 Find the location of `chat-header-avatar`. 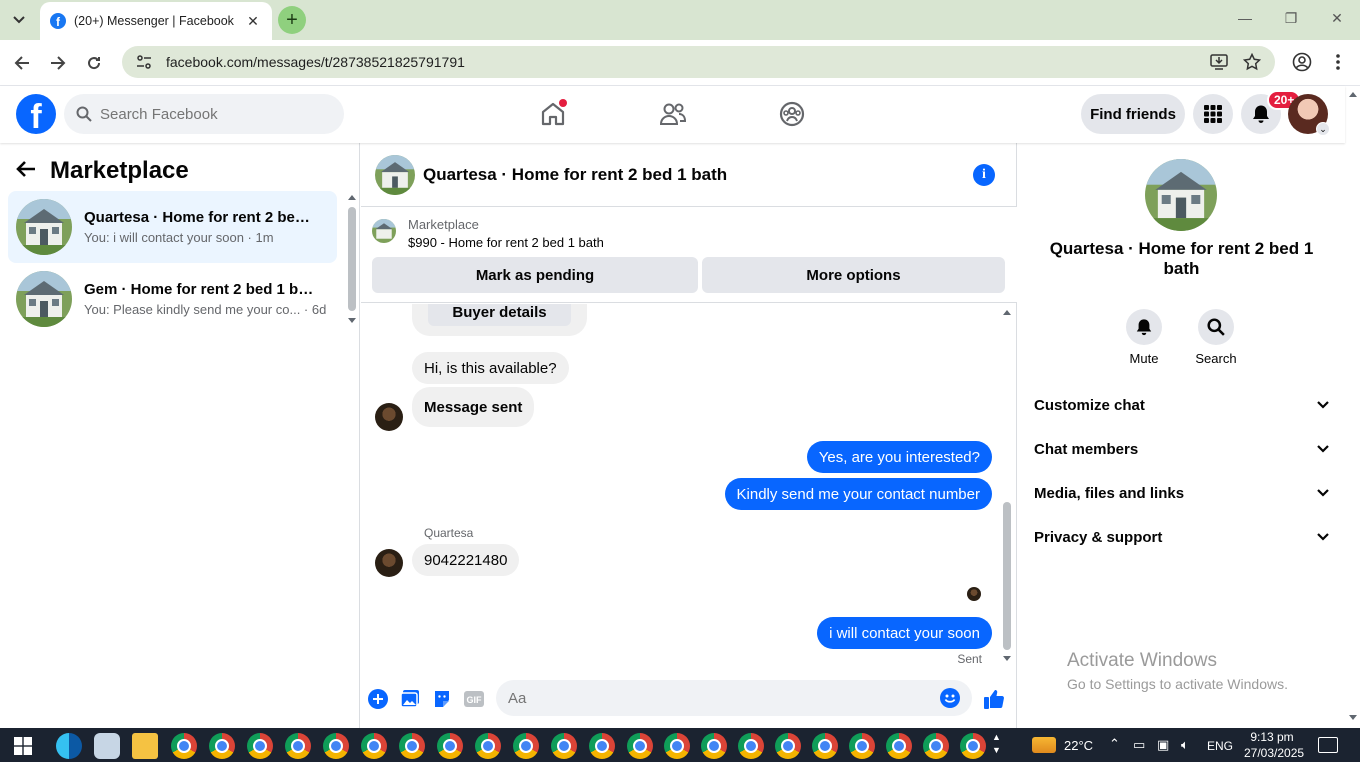

chat-header-avatar is located at coordinates (395, 174).